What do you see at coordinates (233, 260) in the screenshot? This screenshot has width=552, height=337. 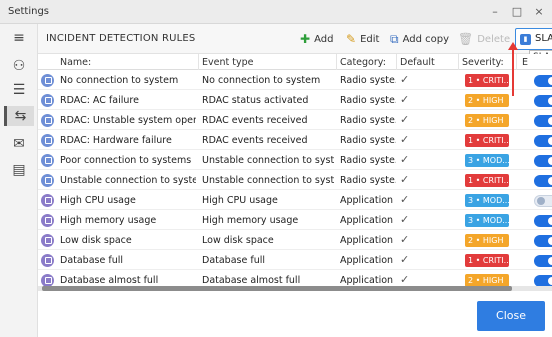 I see `event-type: Database full` at bounding box center [233, 260].